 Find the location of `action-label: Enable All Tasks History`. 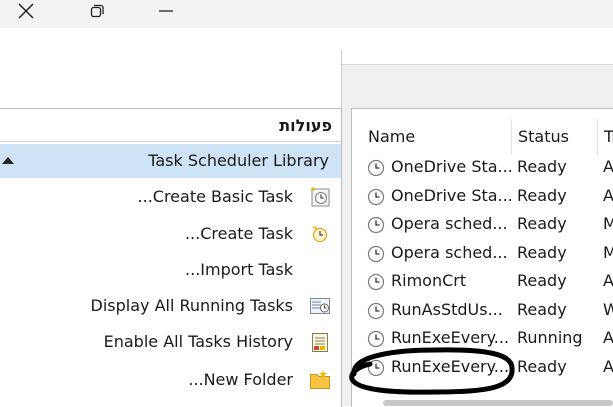

action-label: Enable All Tasks History is located at coordinates (198, 341).